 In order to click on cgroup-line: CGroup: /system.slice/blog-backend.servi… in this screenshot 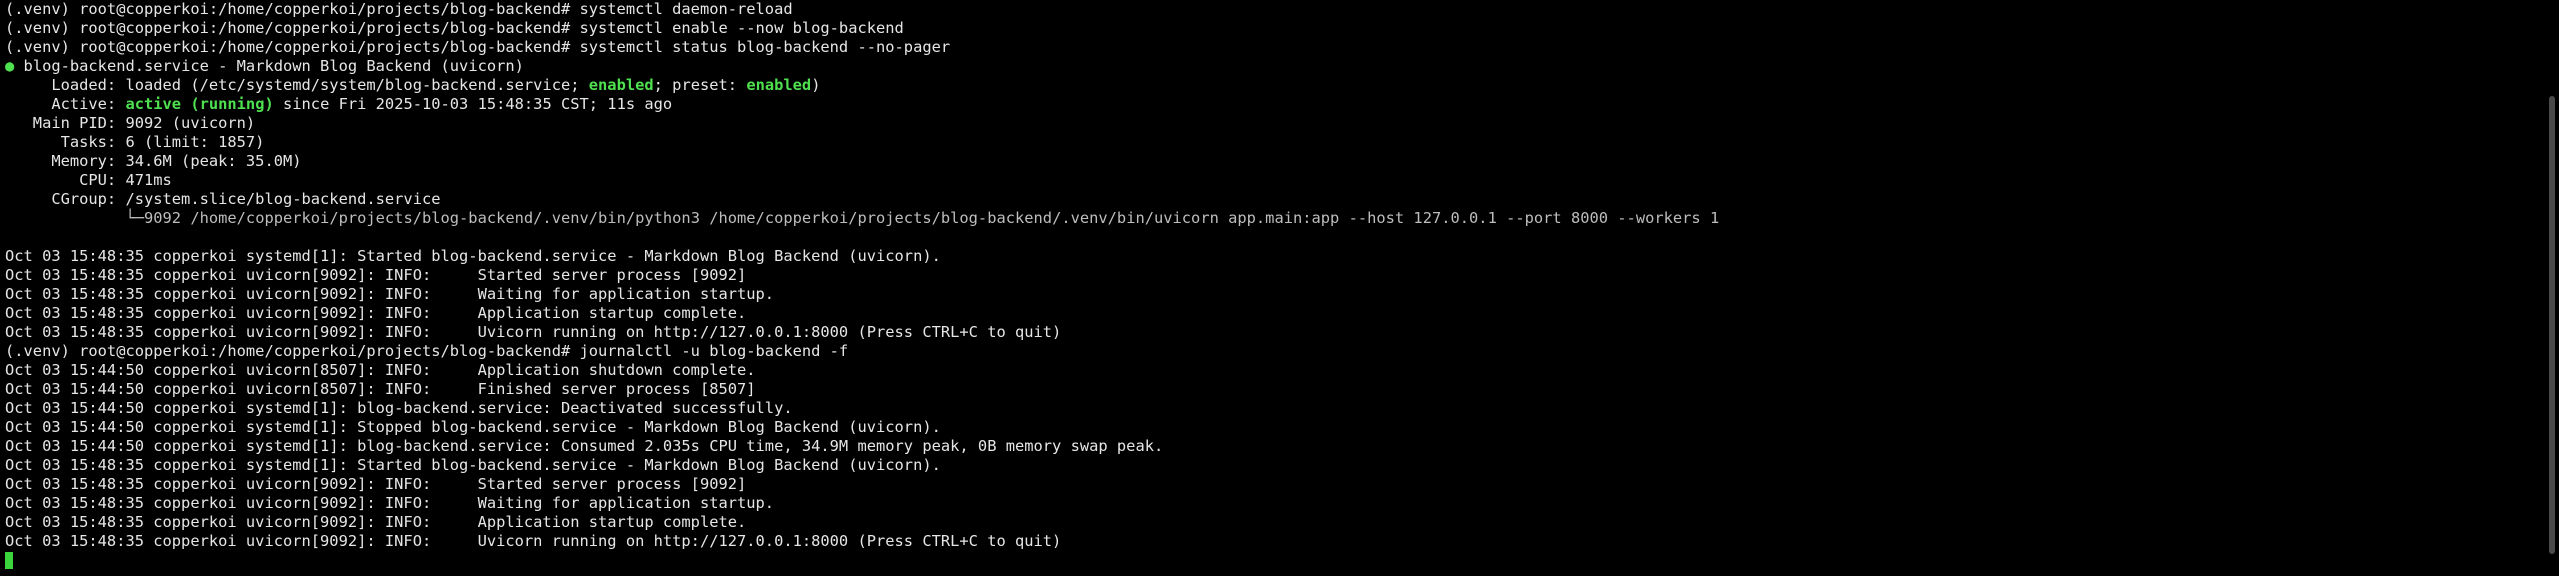, I will do `click(223, 199)`.